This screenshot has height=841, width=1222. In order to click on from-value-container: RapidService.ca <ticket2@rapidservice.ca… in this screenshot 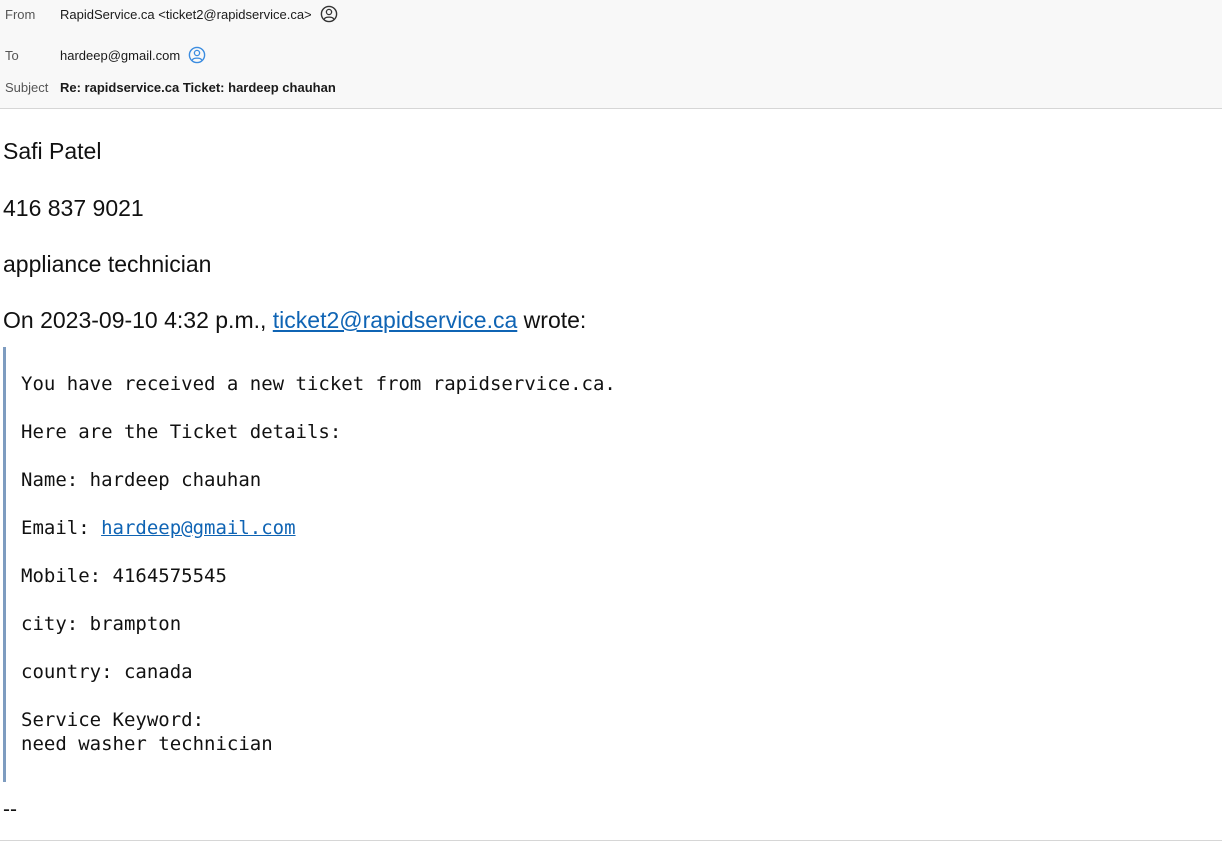, I will do `click(199, 14)`.